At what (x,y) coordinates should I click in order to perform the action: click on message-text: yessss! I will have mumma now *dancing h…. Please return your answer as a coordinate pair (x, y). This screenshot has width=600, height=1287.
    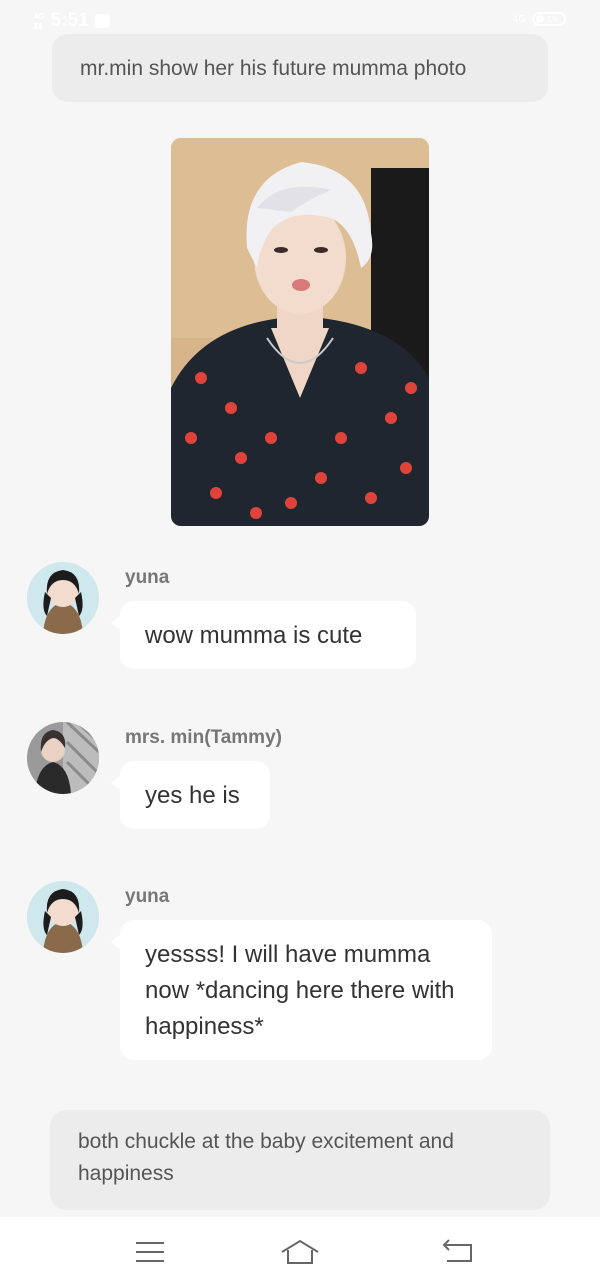
    Looking at the image, I should click on (300, 990).